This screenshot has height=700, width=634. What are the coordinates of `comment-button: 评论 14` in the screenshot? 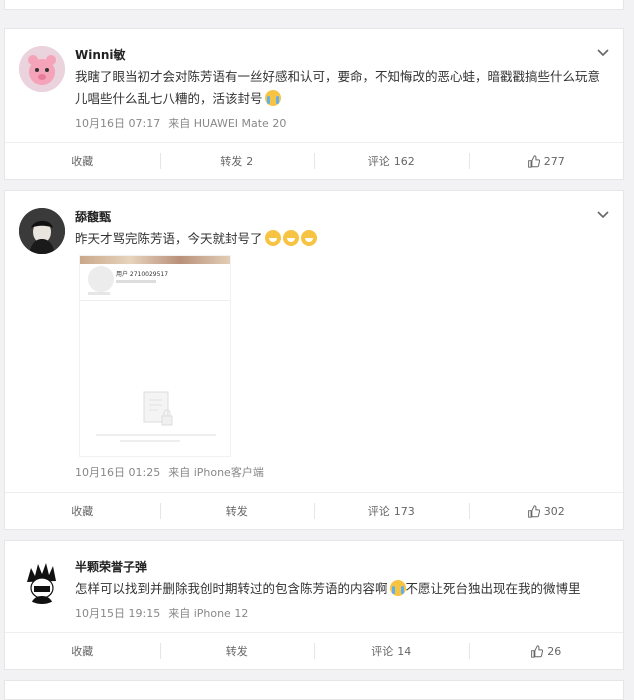 It's located at (391, 651).